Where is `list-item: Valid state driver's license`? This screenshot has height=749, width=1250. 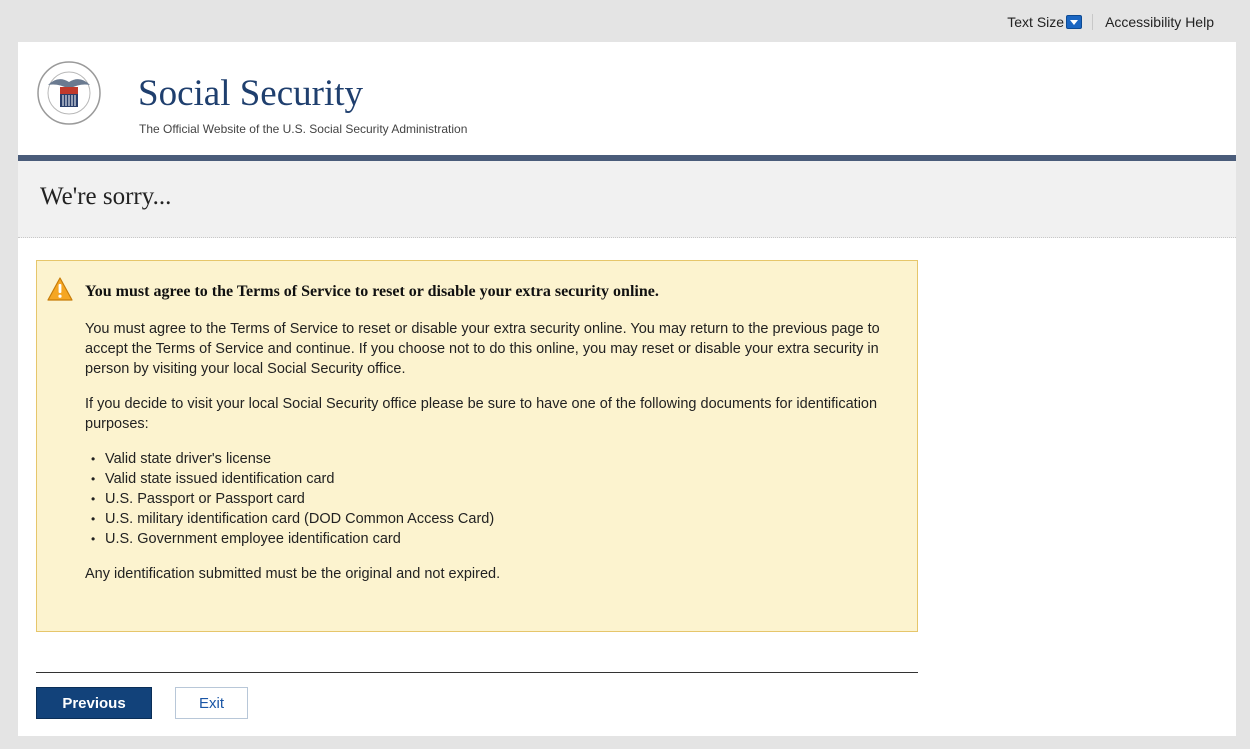 list-item: Valid state driver's license is located at coordinates (497, 459).